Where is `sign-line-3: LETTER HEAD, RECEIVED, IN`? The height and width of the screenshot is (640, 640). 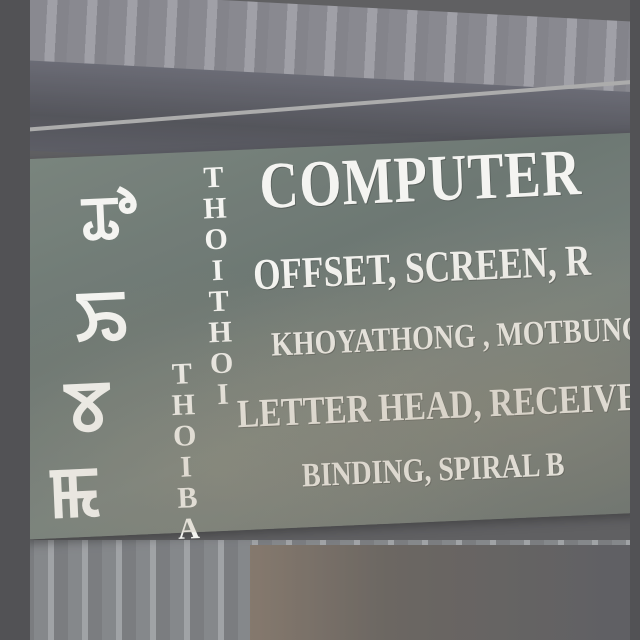 sign-line-3: LETTER HEAD, RECEIVED, IN is located at coordinates (438, 403).